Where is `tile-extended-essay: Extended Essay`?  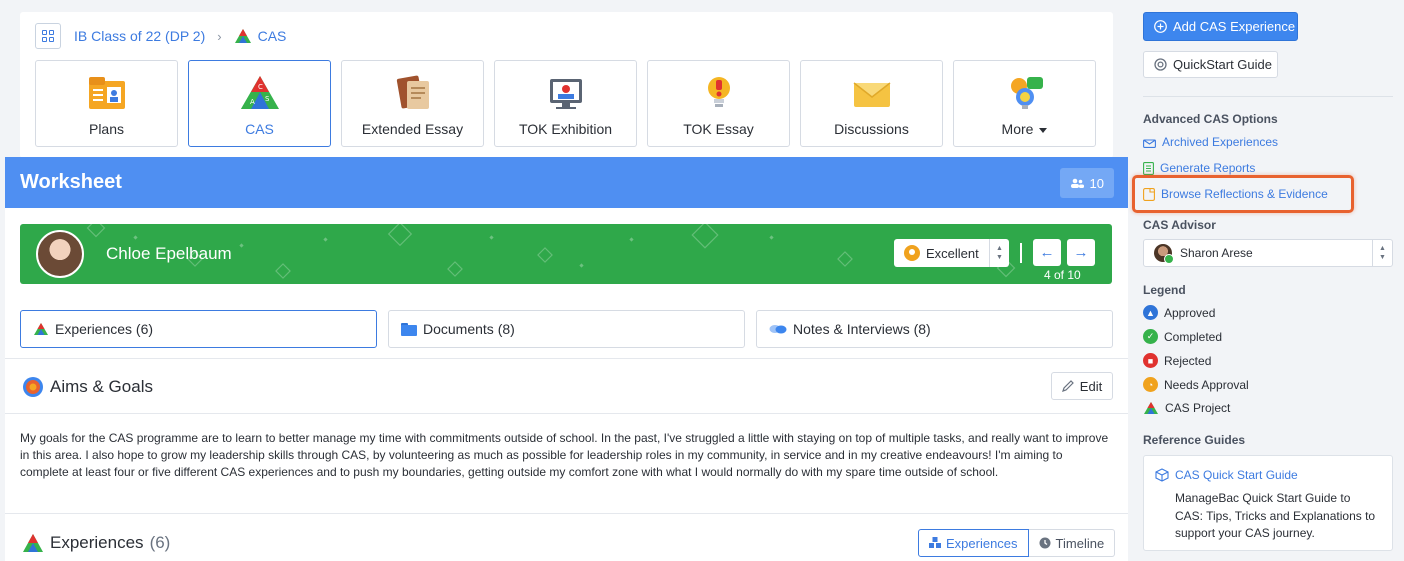
tile-extended-essay: Extended Essay is located at coordinates (412, 103).